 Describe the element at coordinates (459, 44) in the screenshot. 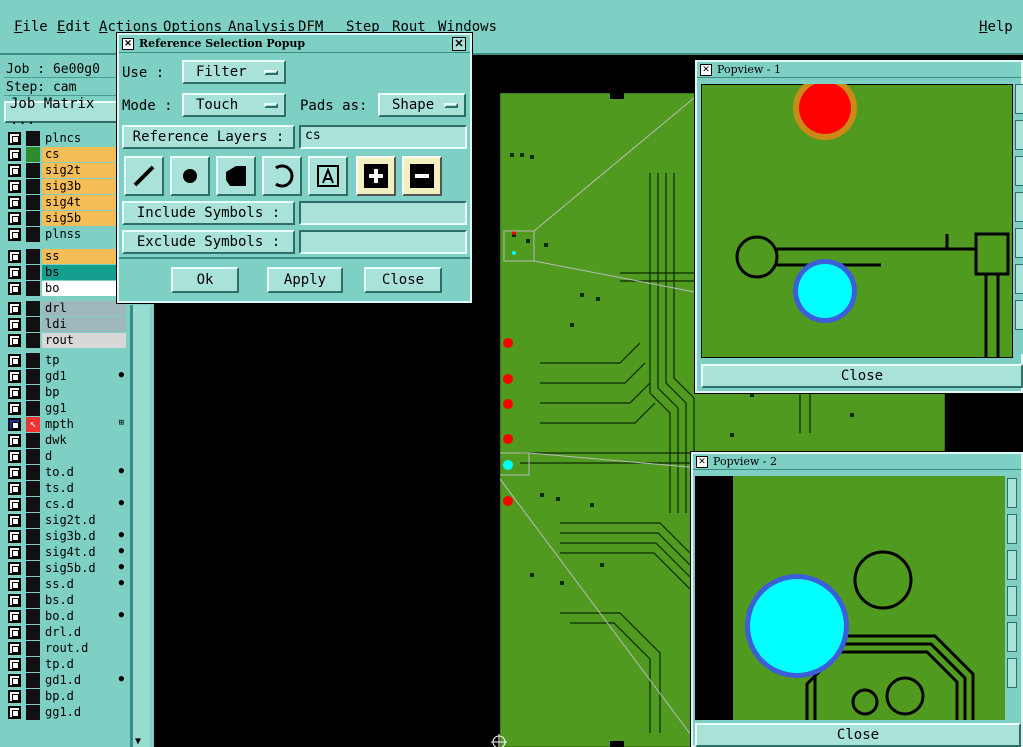

I see `popup-close-icon: ✕` at that location.